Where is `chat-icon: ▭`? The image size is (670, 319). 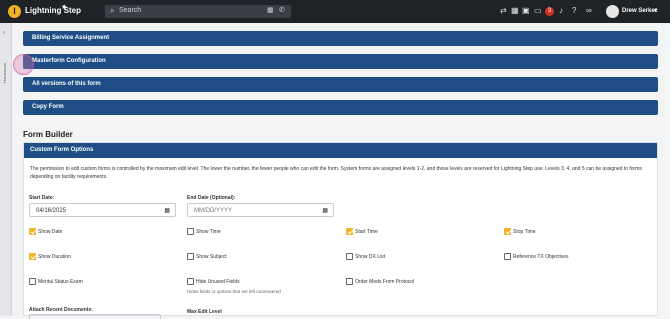
chat-icon: ▭ is located at coordinates (538, 11).